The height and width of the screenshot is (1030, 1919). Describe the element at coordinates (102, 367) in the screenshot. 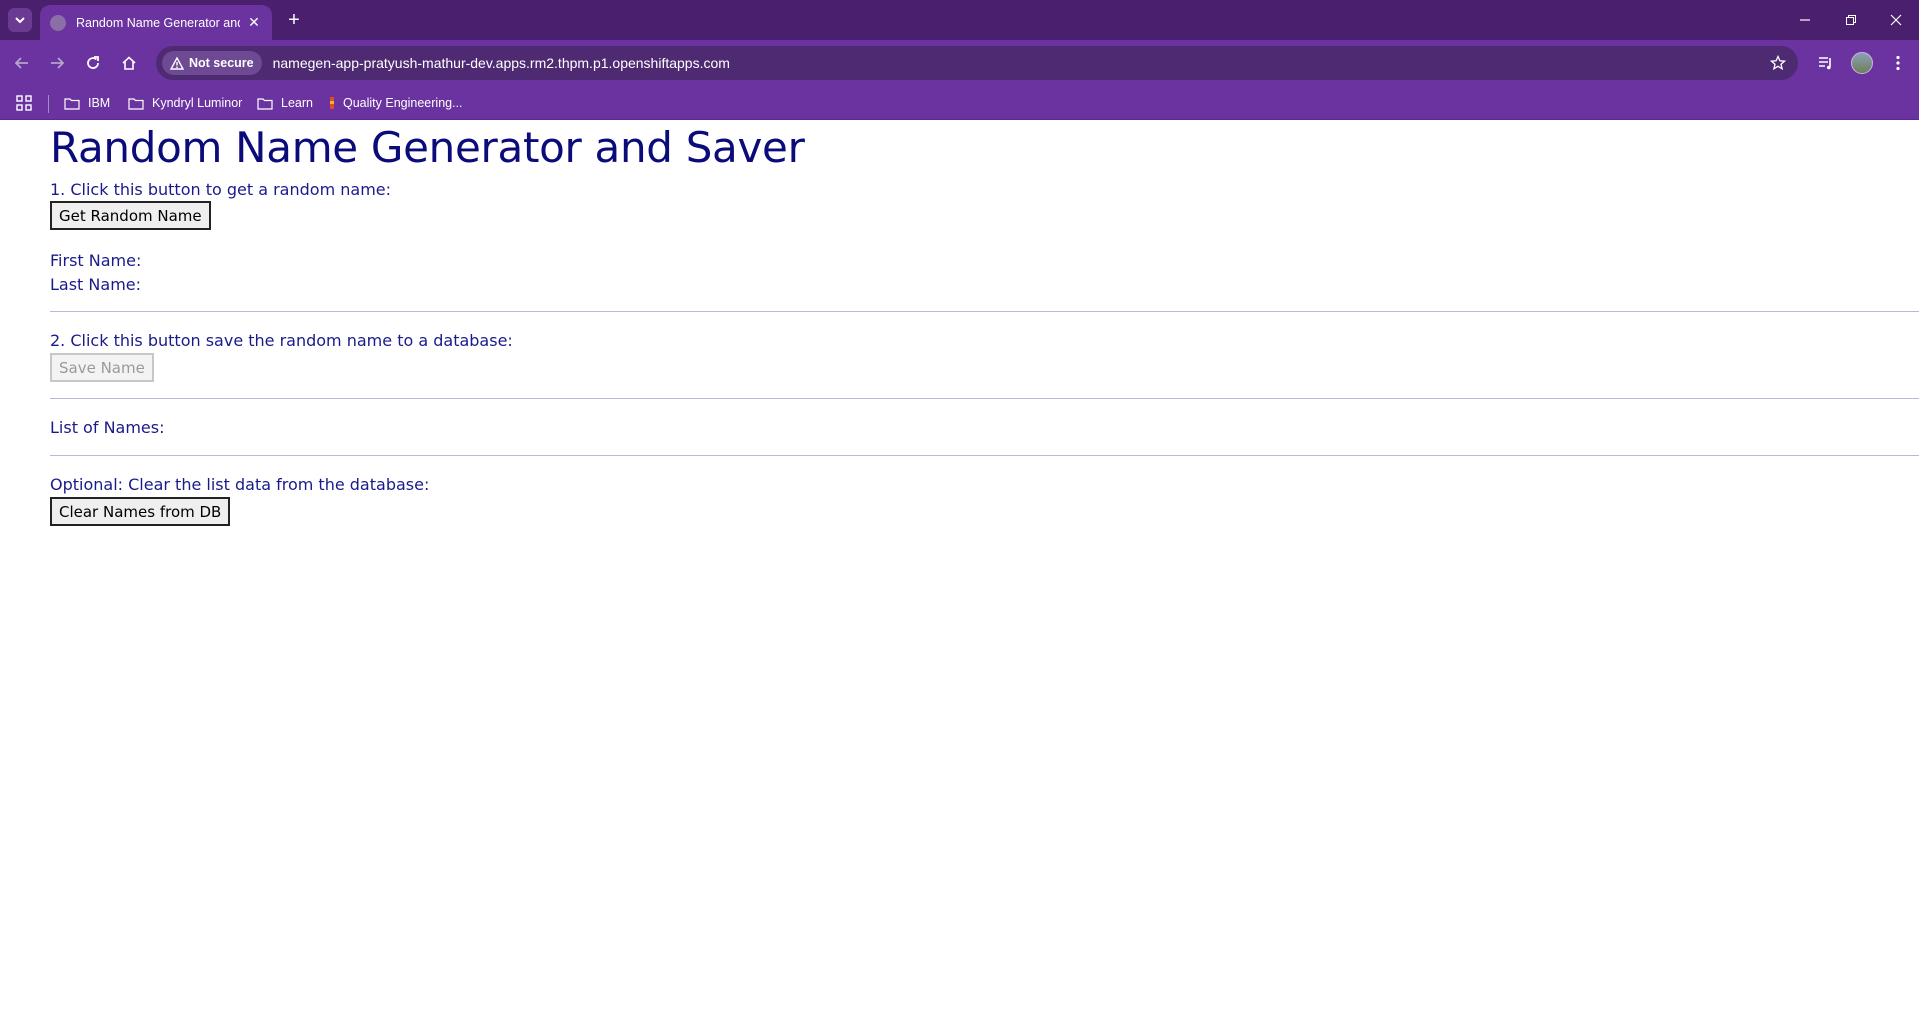

I see `save-name-button: Save Name` at that location.